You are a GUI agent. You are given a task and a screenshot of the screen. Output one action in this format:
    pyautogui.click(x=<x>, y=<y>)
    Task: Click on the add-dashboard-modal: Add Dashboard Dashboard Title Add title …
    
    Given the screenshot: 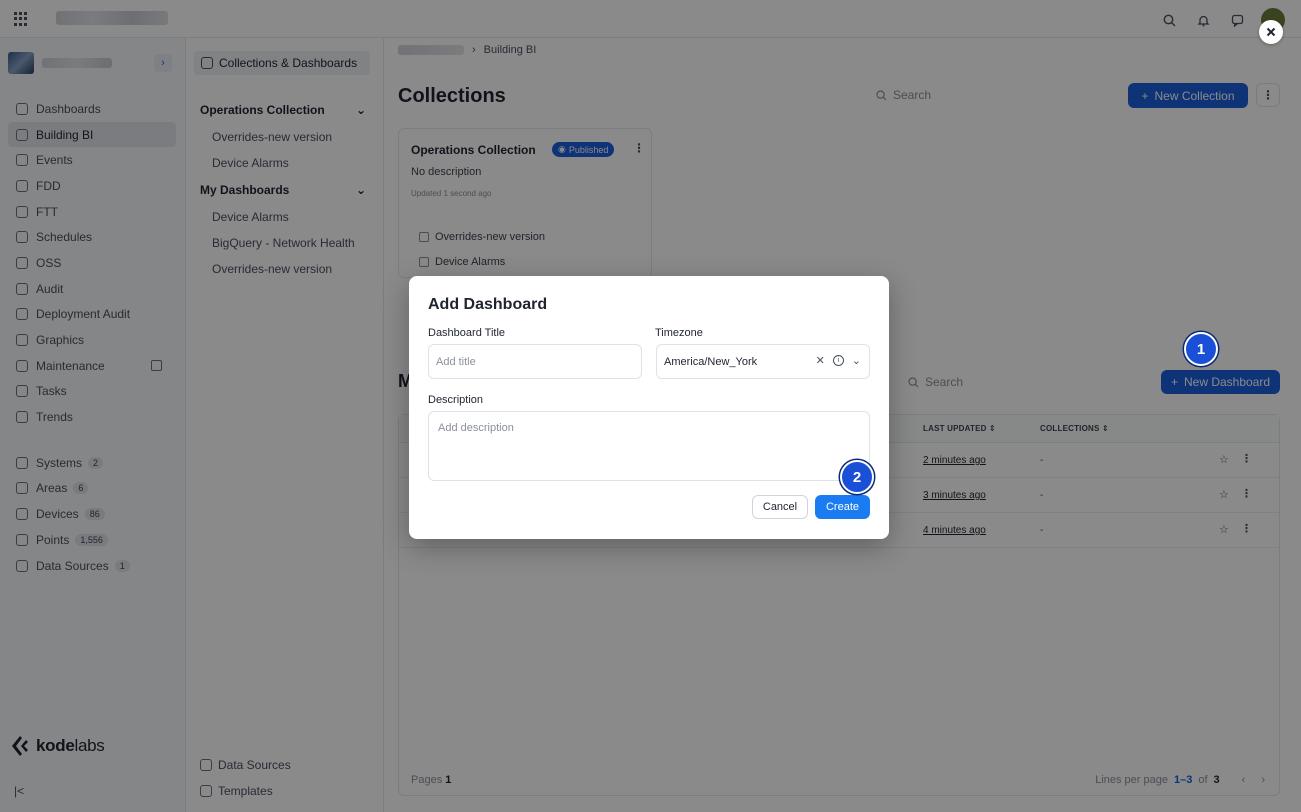 What is the action you would take?
    pyautogui.click(x=649, y=407)
    